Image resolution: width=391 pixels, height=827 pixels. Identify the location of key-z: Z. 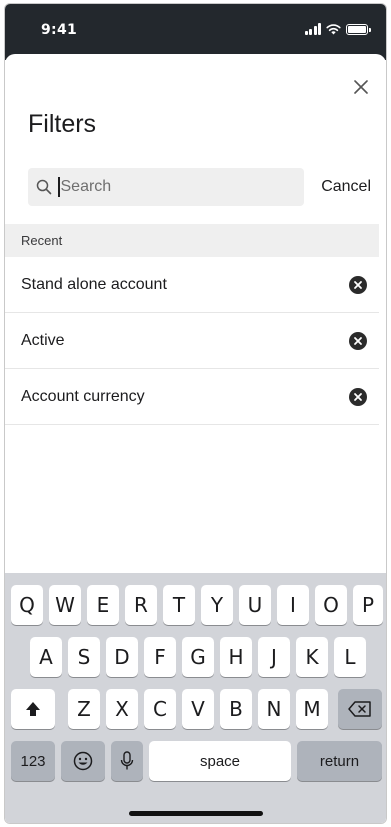
(84, 709).